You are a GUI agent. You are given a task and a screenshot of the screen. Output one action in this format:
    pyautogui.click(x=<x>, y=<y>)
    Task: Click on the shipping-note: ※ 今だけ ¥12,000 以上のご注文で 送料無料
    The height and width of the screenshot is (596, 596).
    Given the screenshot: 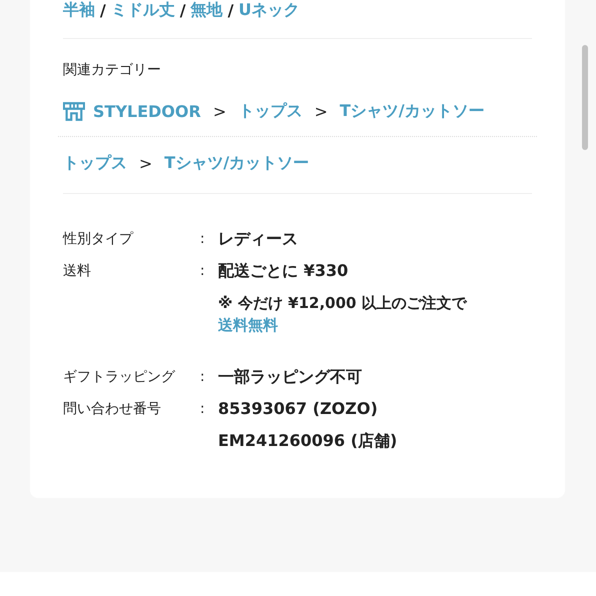 What is the action you would take?
    pyautogui.click(x=343, y=314)
    